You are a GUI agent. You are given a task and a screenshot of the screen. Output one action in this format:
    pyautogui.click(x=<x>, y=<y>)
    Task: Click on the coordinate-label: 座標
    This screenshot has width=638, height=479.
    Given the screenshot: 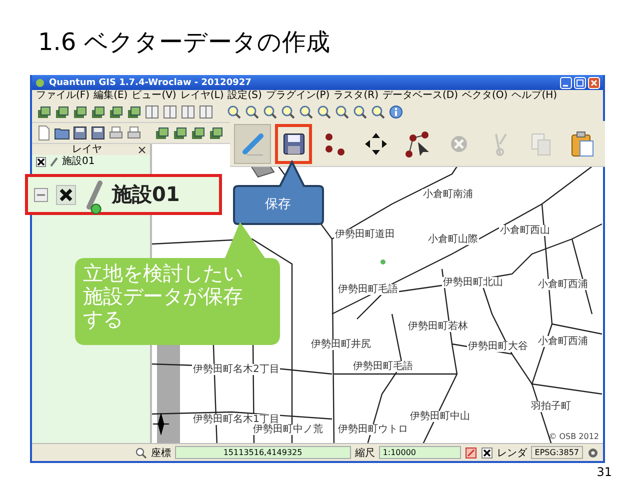 What is the action you would take?
    pyautogui.click(x=160, y=453)
    